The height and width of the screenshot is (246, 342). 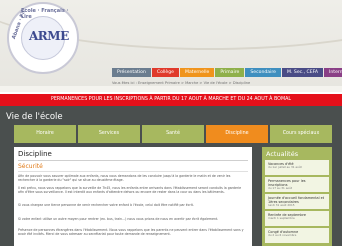 I want to click on content-subtitle: Sécurité, so click(x=30, y=166).